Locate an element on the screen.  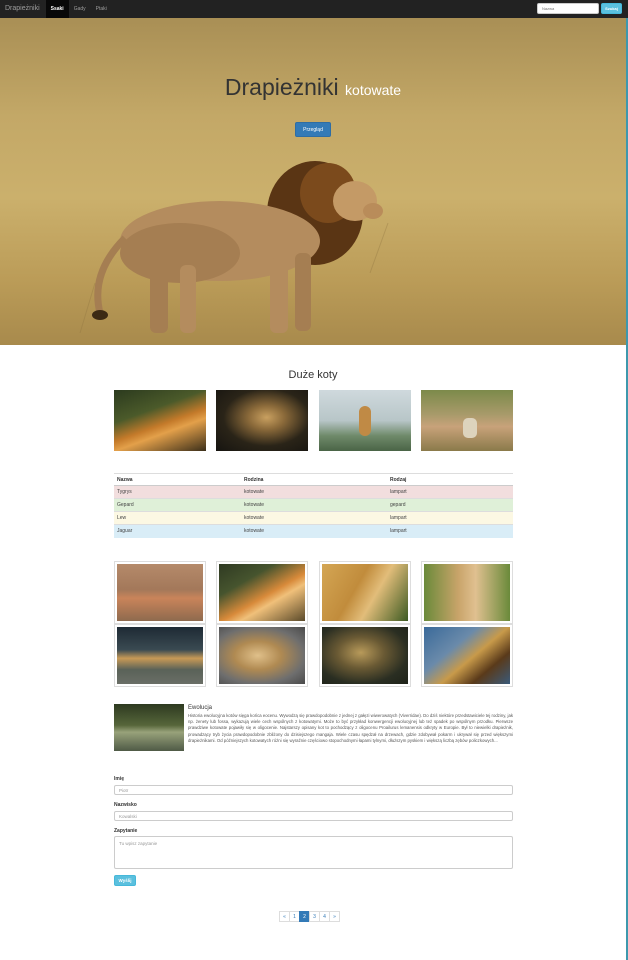
table-header: Rodzaj is located at coordinates (450, 479).